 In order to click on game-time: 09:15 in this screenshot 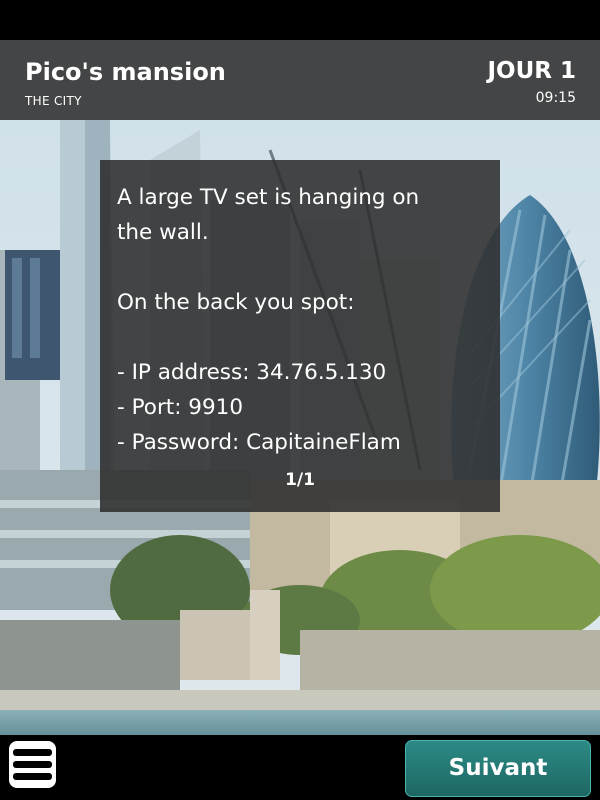, I will do `click(555, 98)`.